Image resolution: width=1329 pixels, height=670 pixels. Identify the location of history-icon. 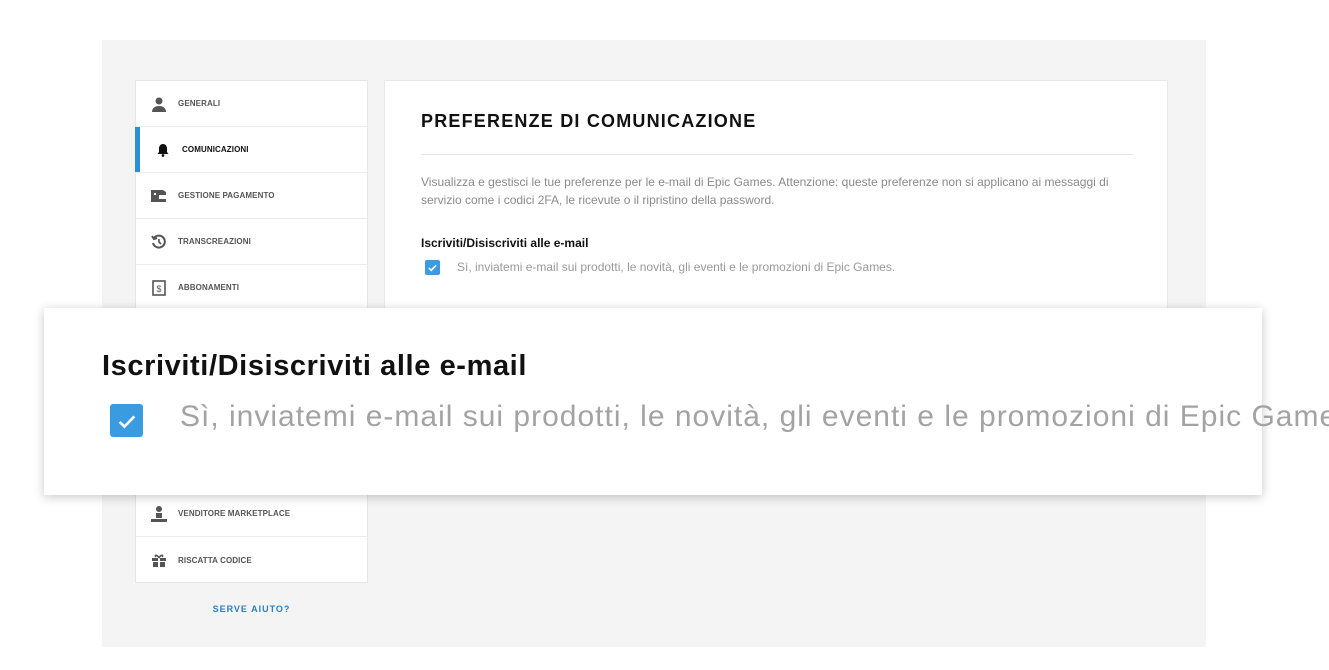
(159, 242).